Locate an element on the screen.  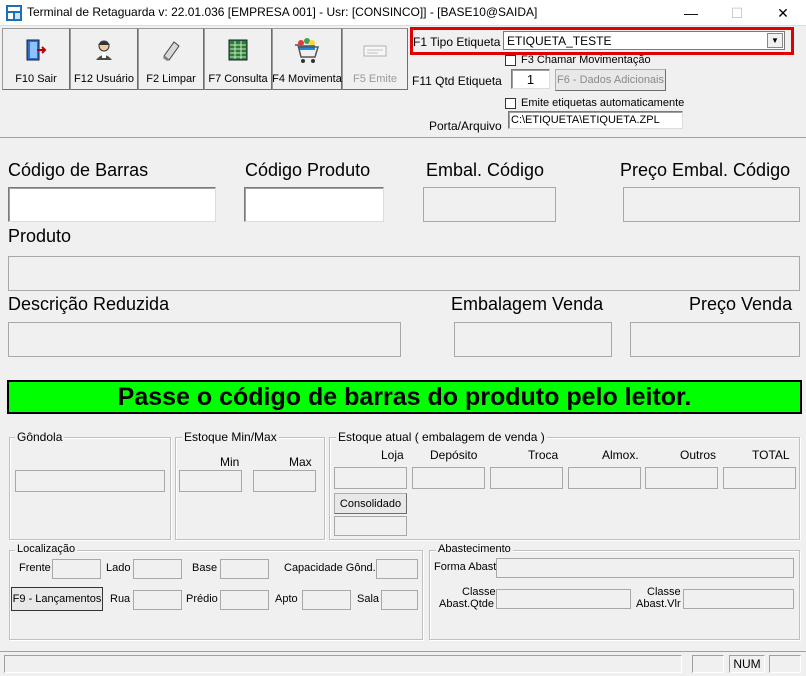
estoque-atual-title: Estoque atual ( embalagem de venda ) is located at coordinates (441, 437).